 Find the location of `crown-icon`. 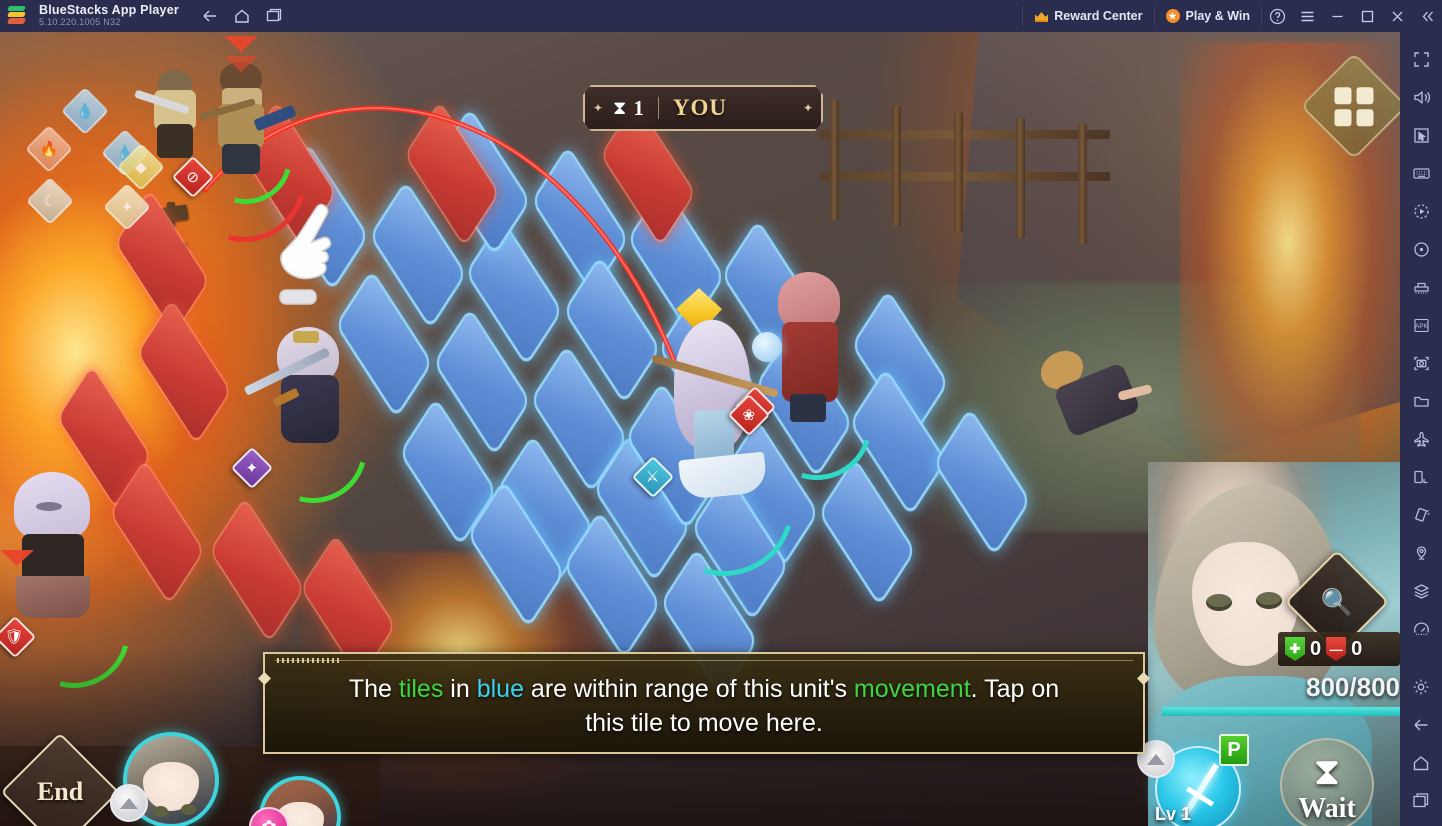

crown-icon is located at coordinates (1041, 16).